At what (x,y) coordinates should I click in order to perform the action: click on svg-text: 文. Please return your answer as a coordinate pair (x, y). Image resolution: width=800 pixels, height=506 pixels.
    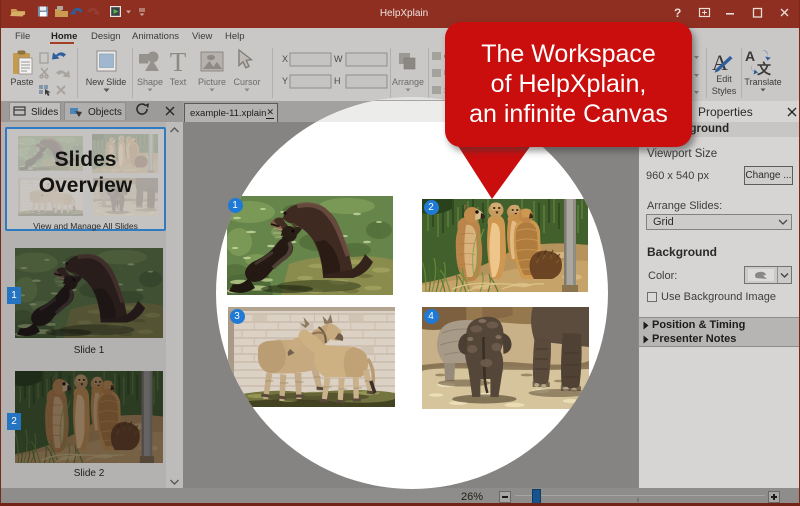
    Looking at the image, I should click on (764, 69).